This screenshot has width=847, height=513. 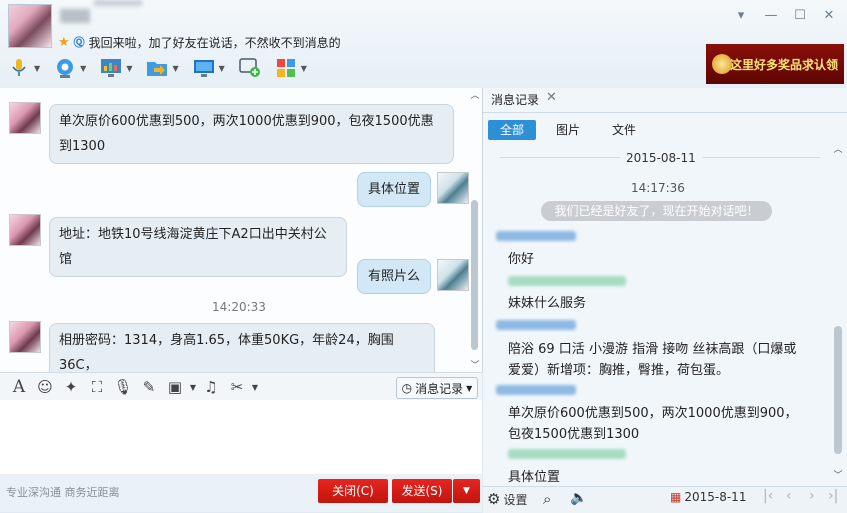 What do you see at coordinates (515, 99) in the screenshot?
I see `history-tab: 消息记录` at bounding box center [515, 99].